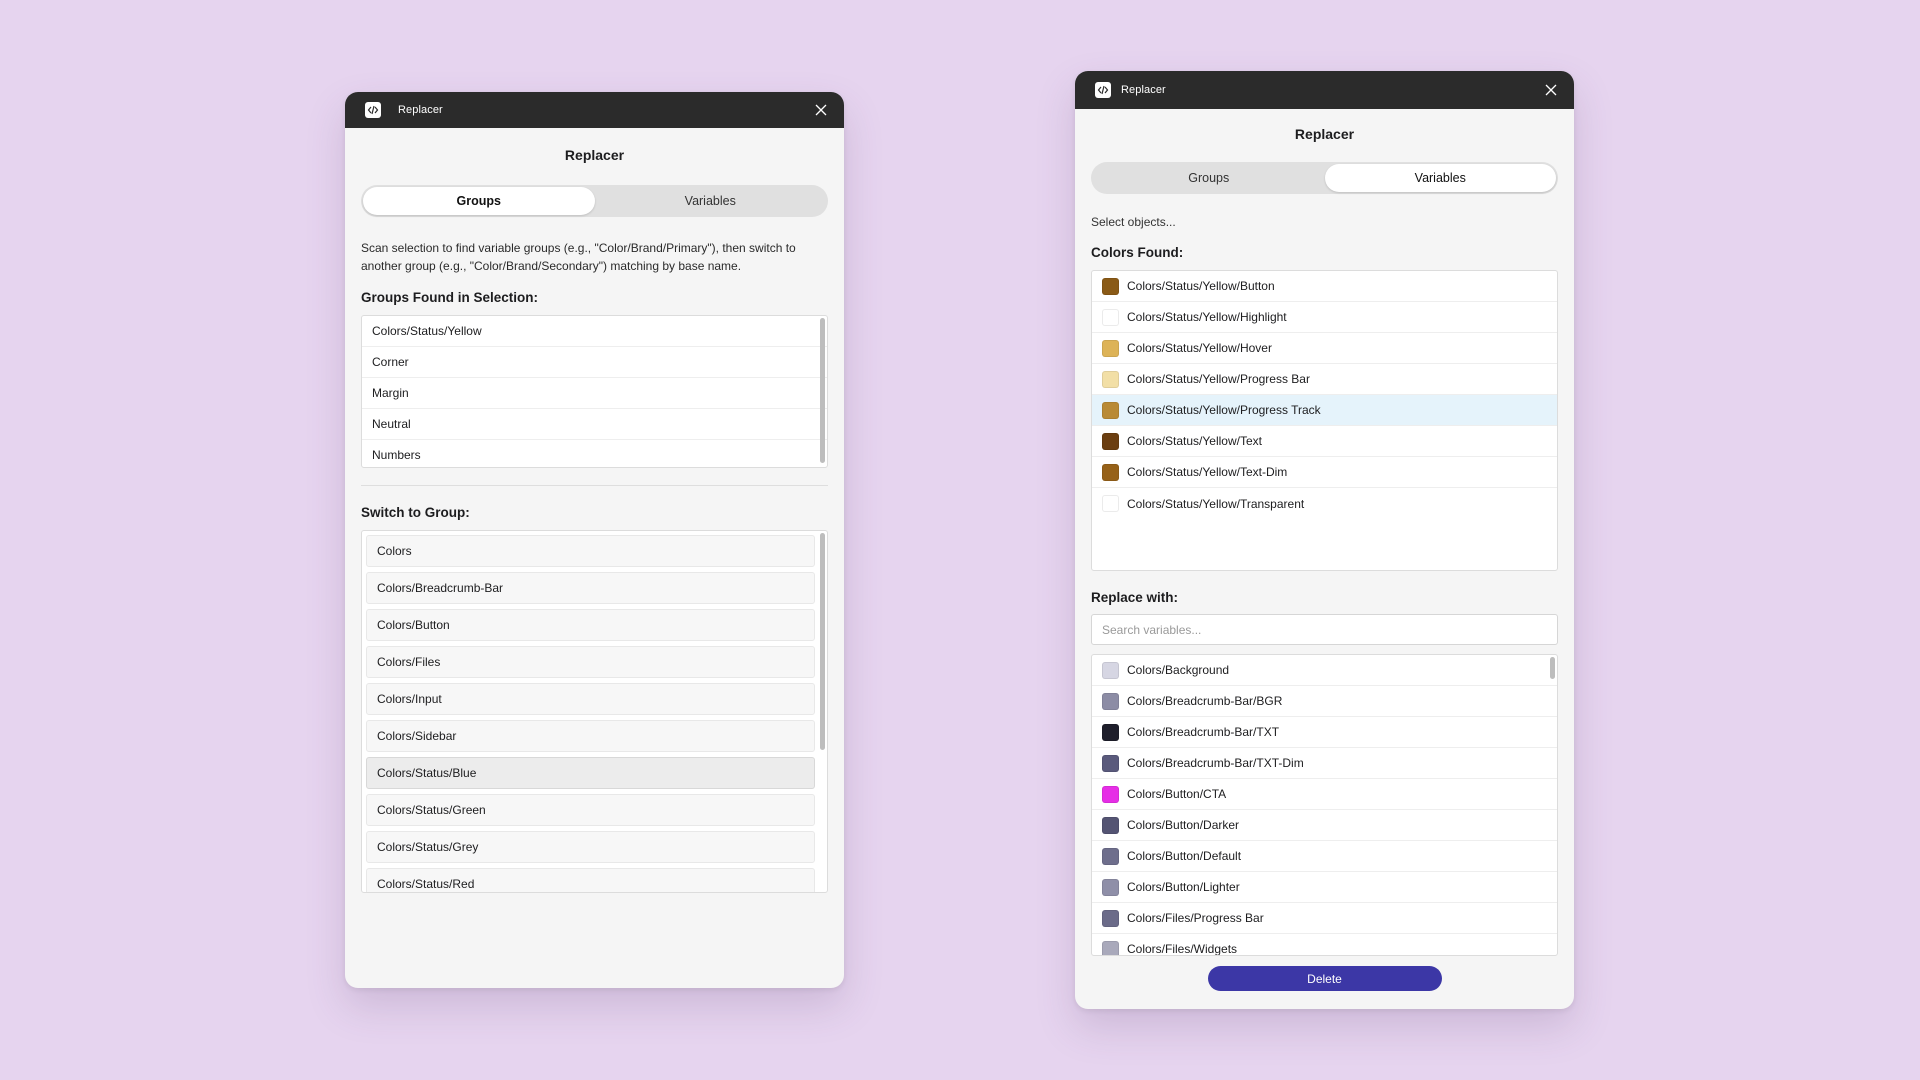 This screenshot has height=1080, width=1920. What do you see at coordinates (1324, 856) in the screenshot?
I see `color-row: Colors/Button/Default` at bounding box center [1324, 856].